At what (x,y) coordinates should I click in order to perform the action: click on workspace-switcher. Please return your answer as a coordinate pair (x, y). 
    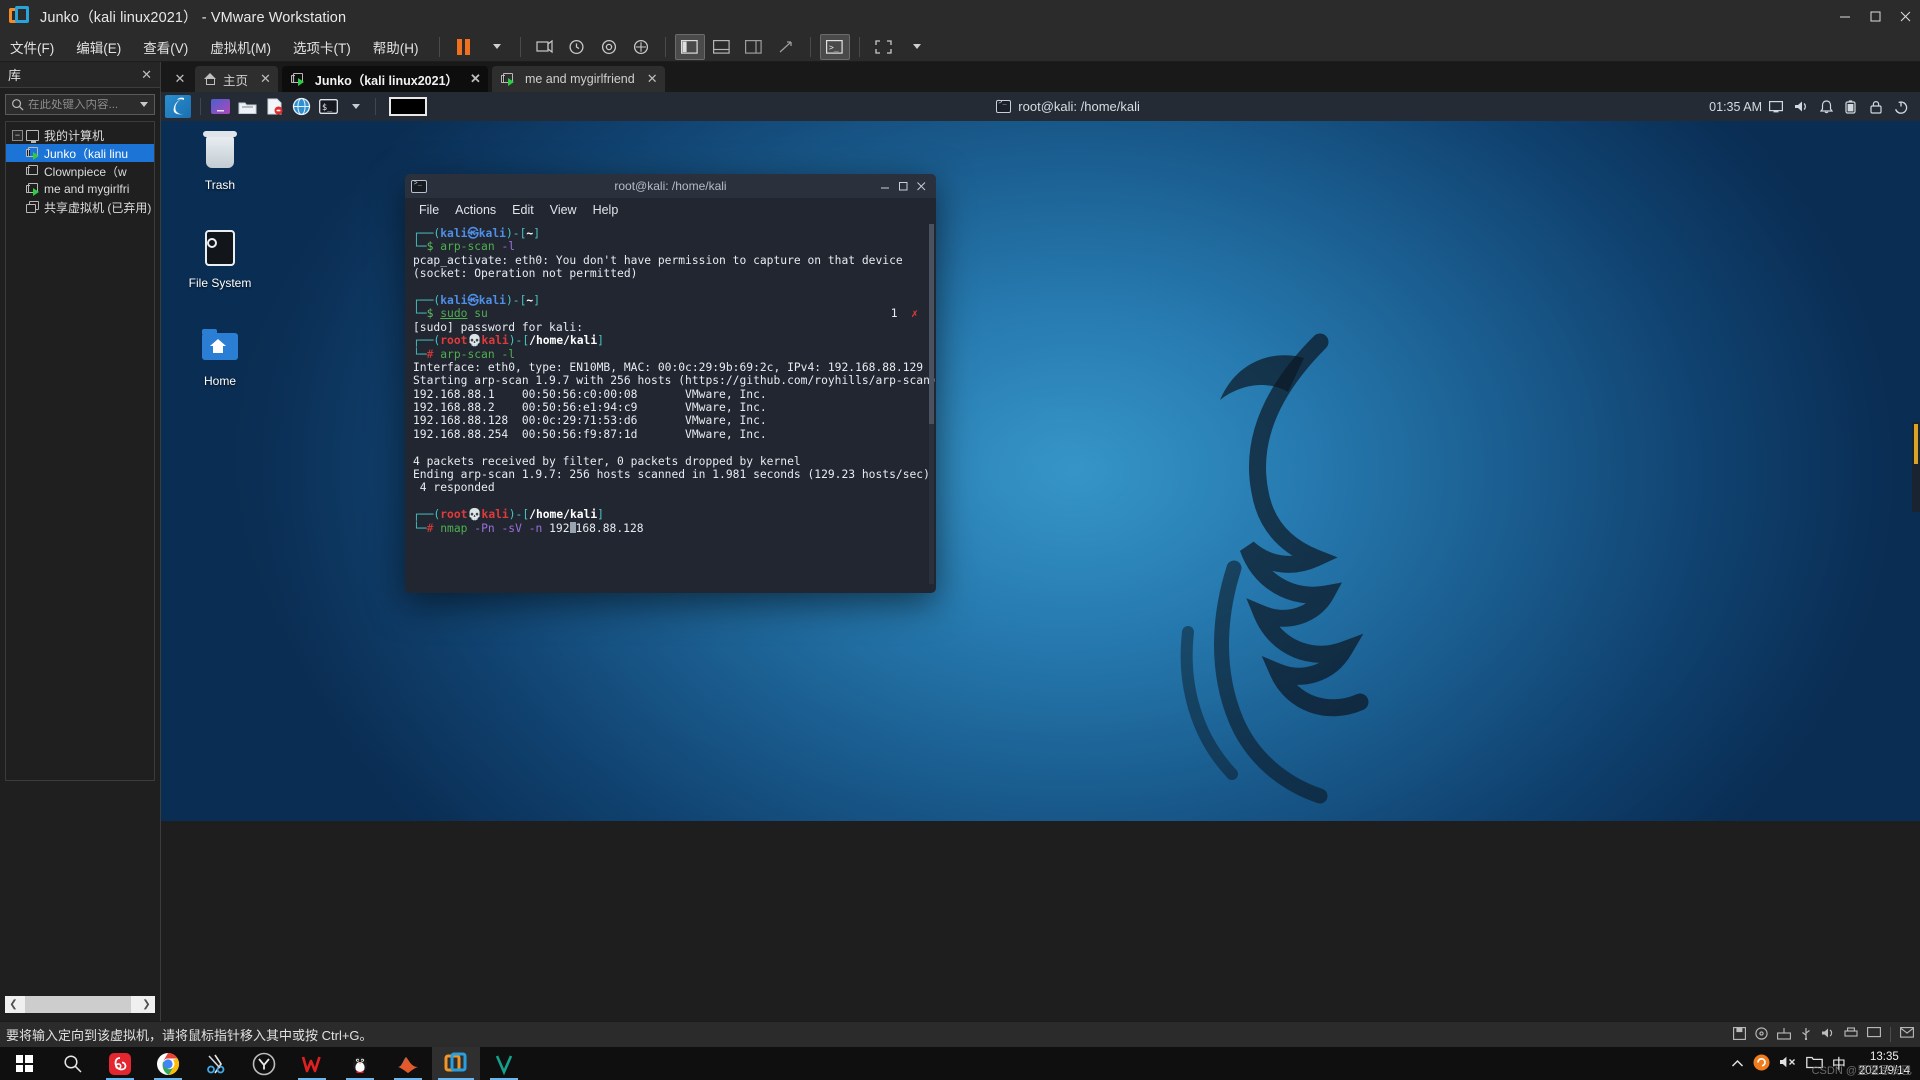
    Looking at the image, I should click on (408, 106).